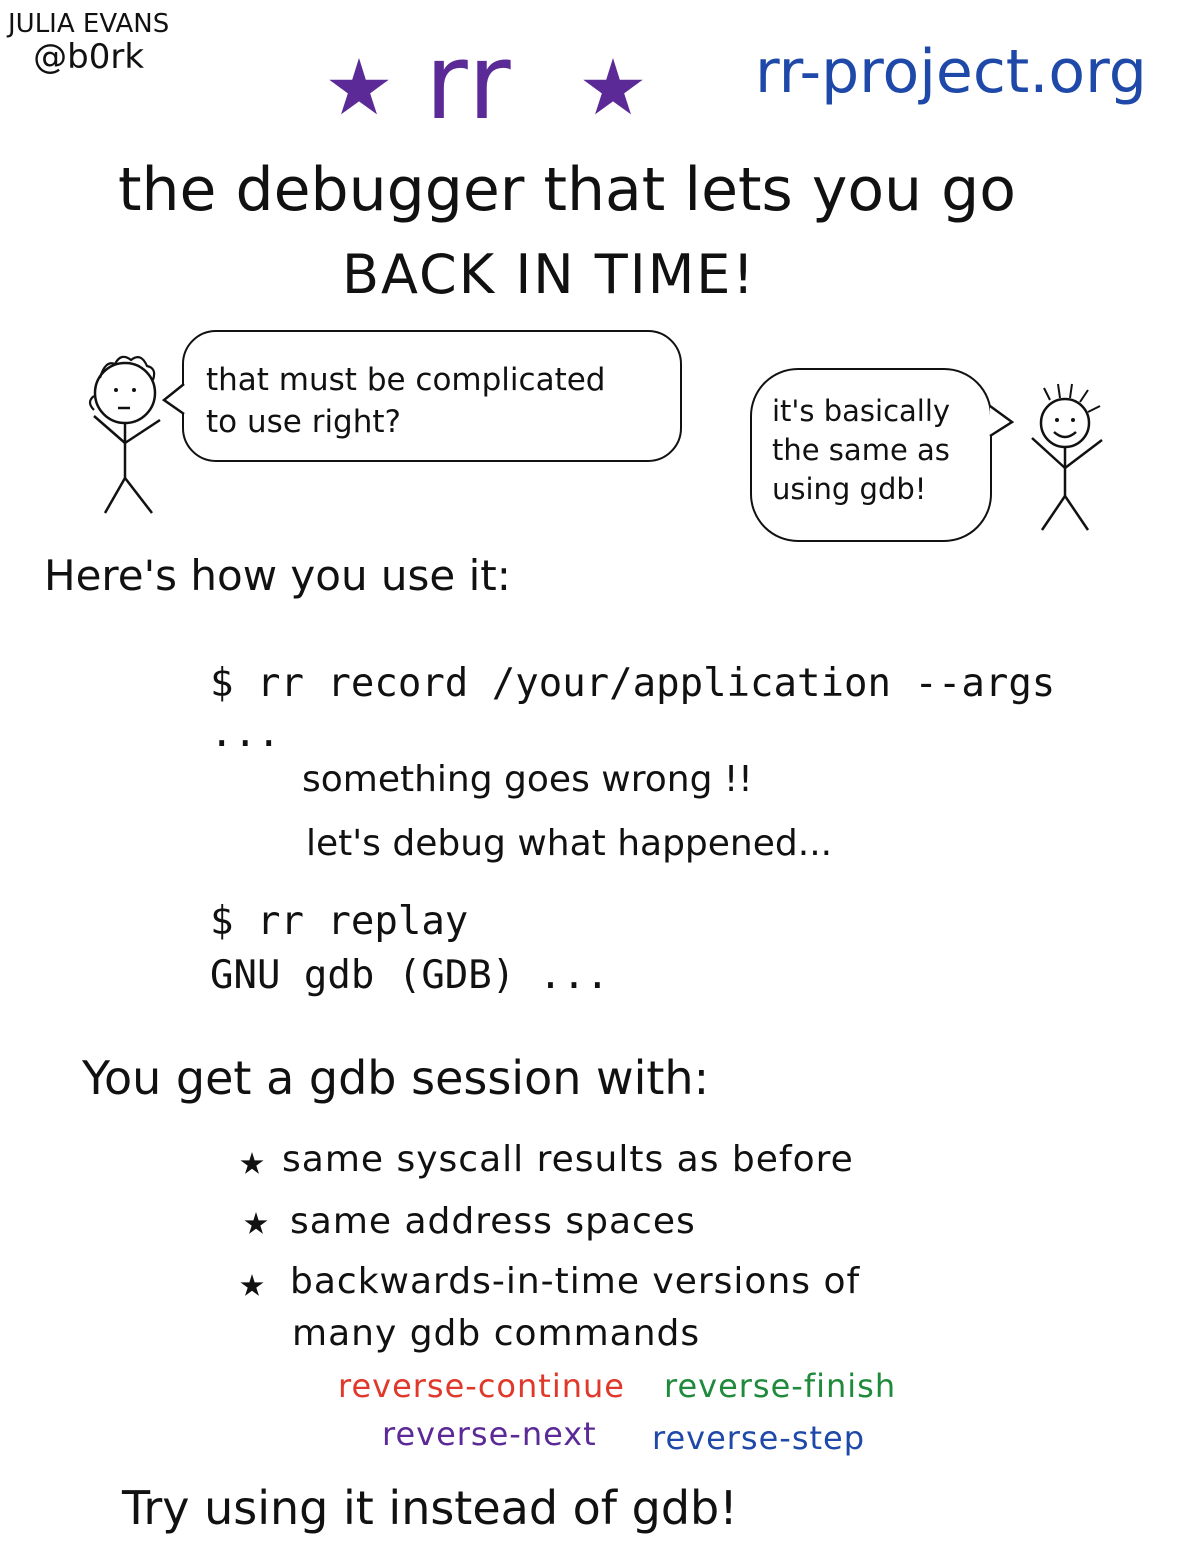  Describe the element at coordinates (489, 1434) in the screenshot. I see `cmd-reverse-next: reverse-next` at that location.